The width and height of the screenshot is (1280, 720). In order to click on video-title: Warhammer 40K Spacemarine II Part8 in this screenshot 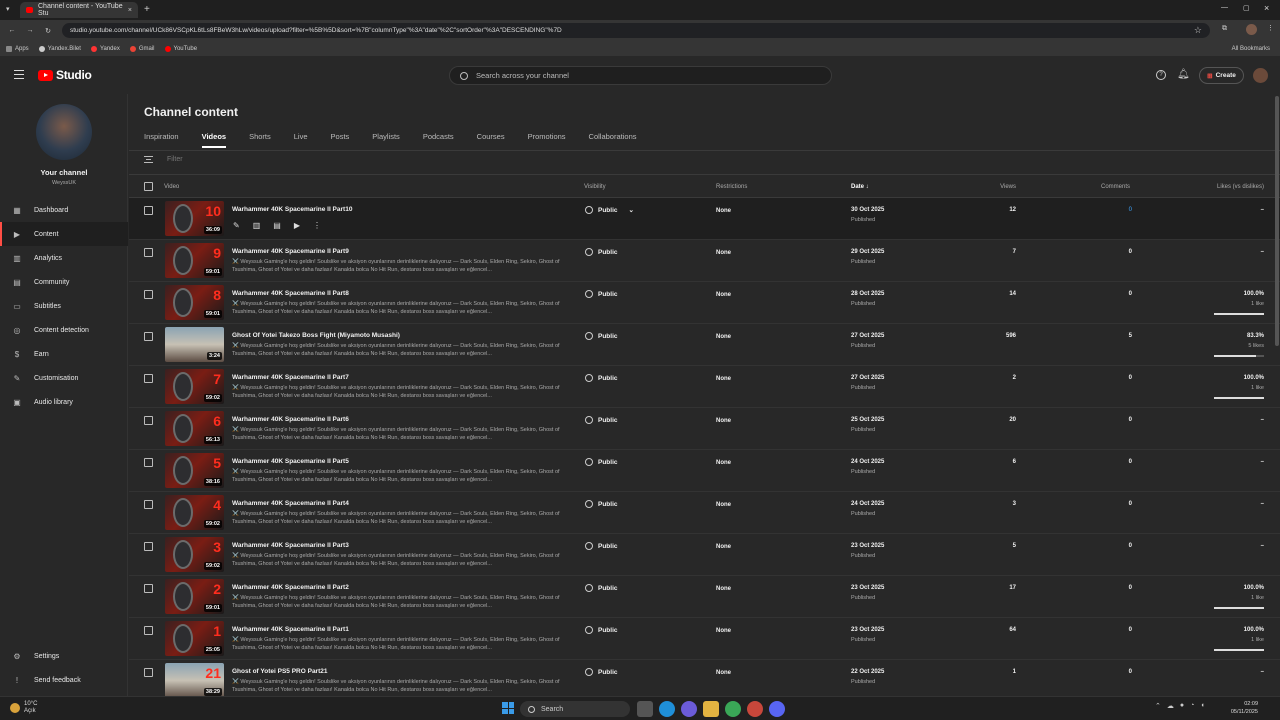, I will do `click(290, 293)`.